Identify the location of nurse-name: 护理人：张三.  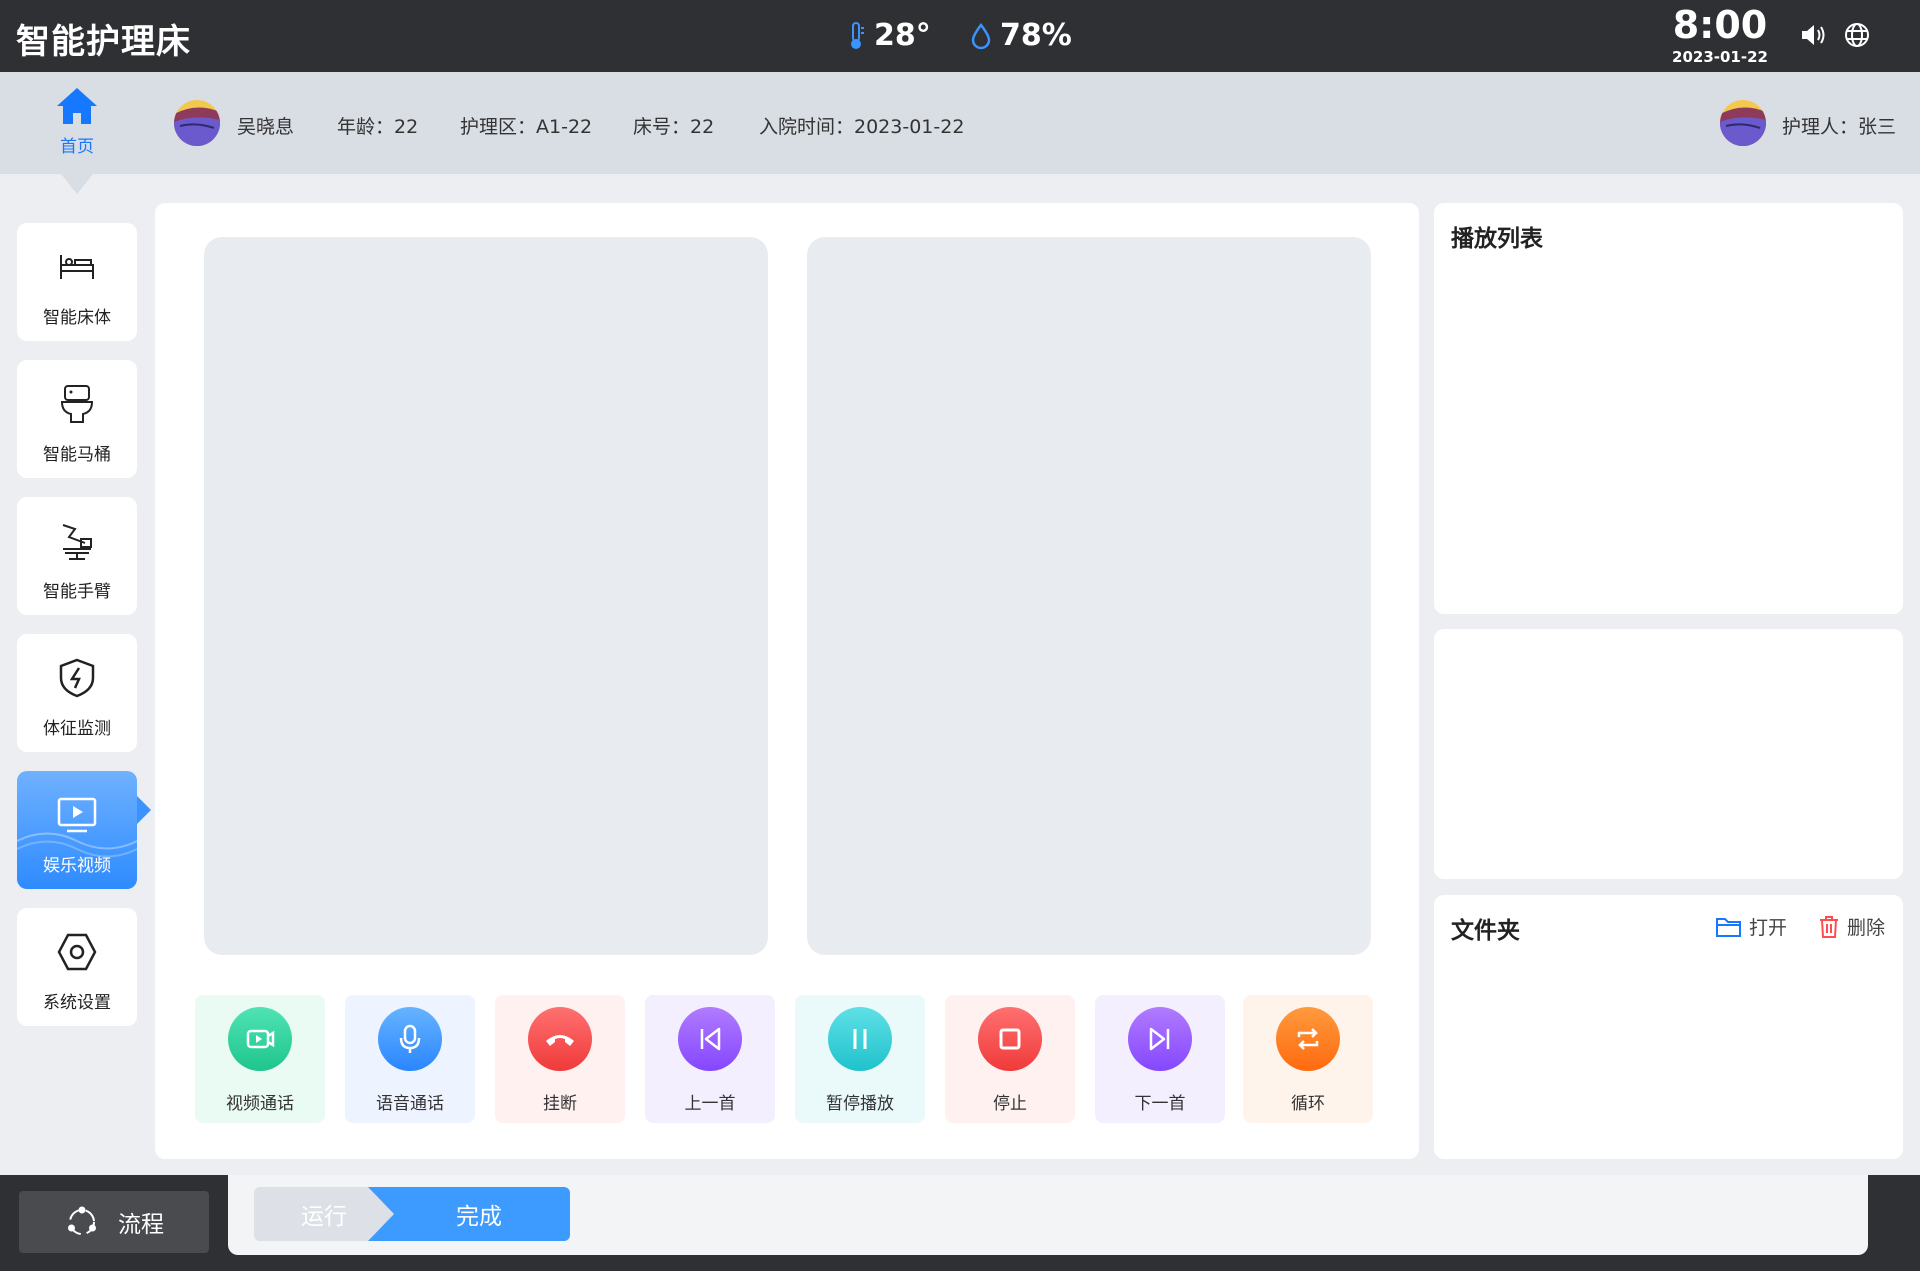
(1839, 127).